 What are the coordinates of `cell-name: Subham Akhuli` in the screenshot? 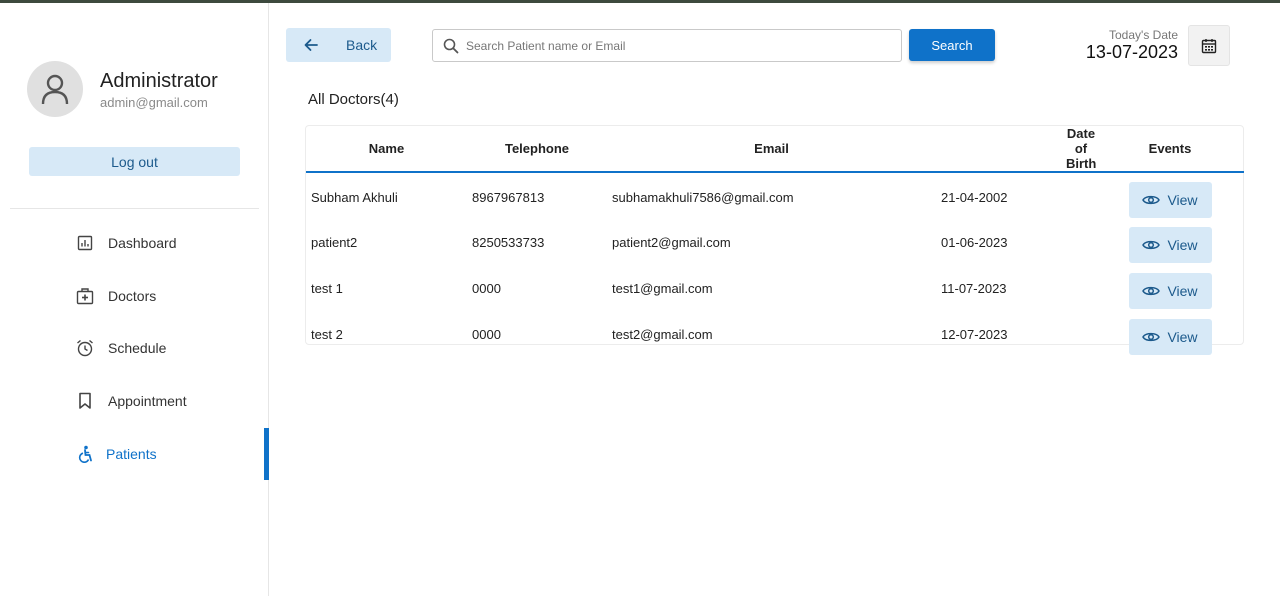 It's located at (354, 197).